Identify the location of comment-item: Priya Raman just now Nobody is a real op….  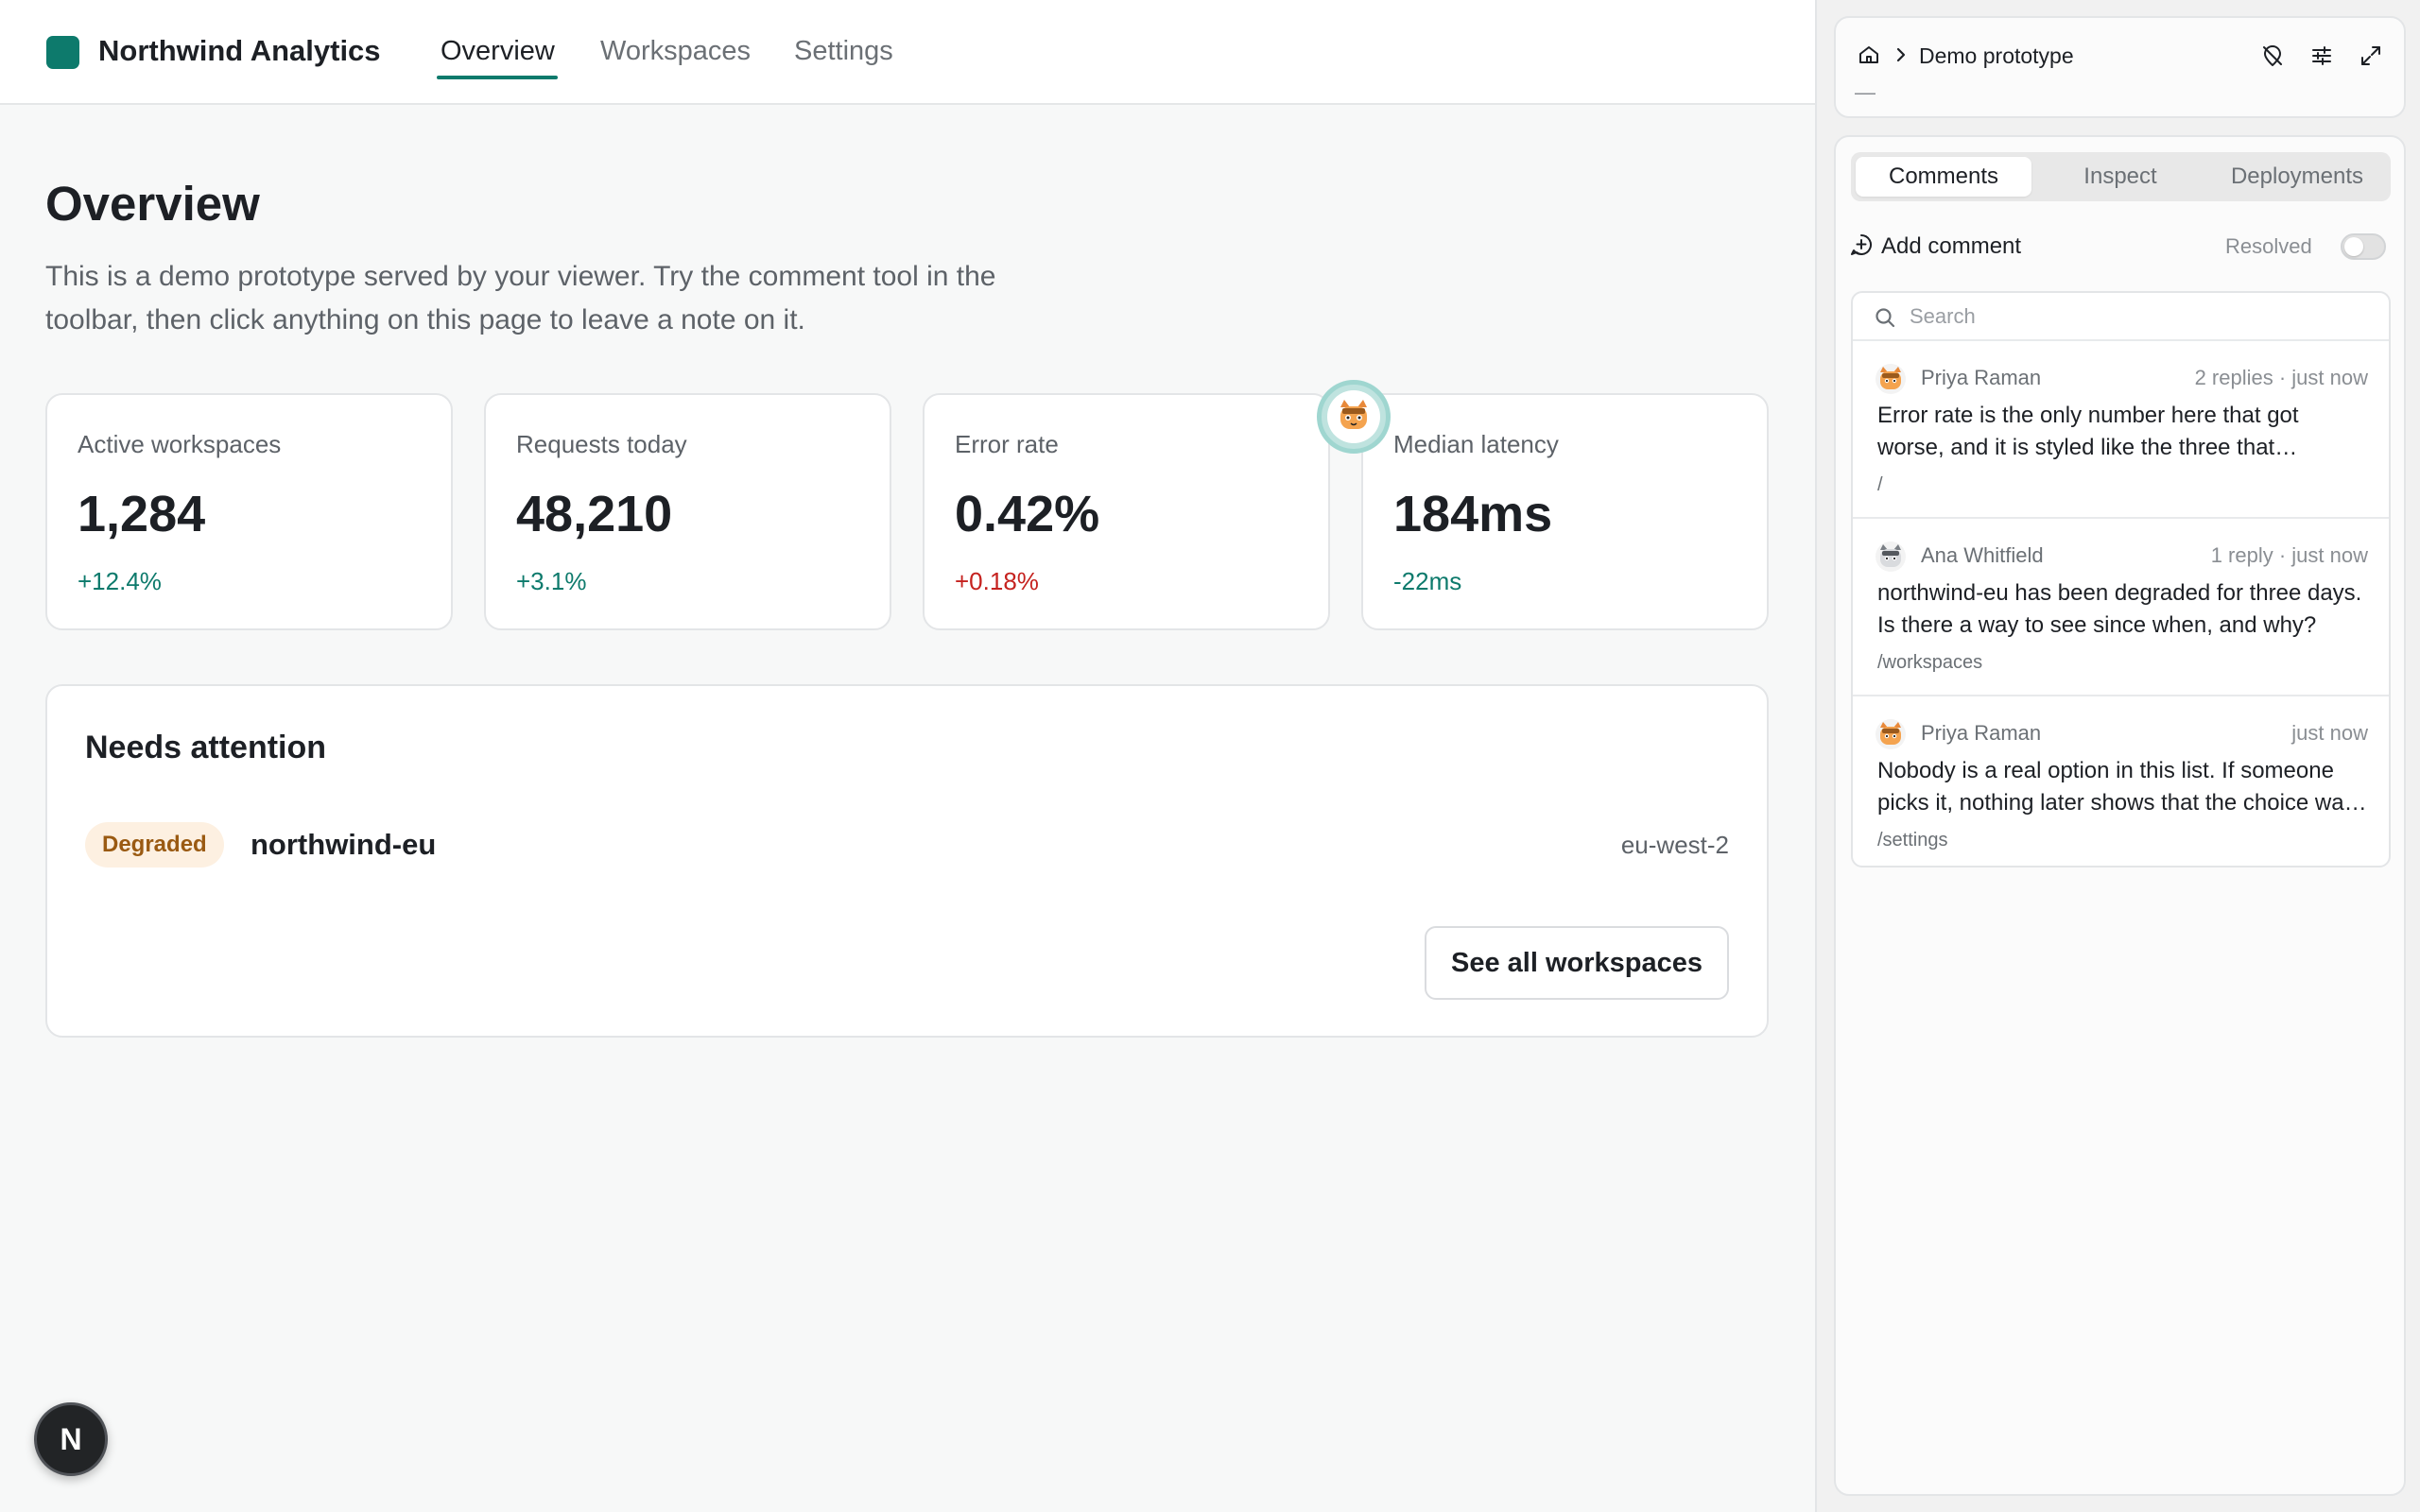
(2121, 781).